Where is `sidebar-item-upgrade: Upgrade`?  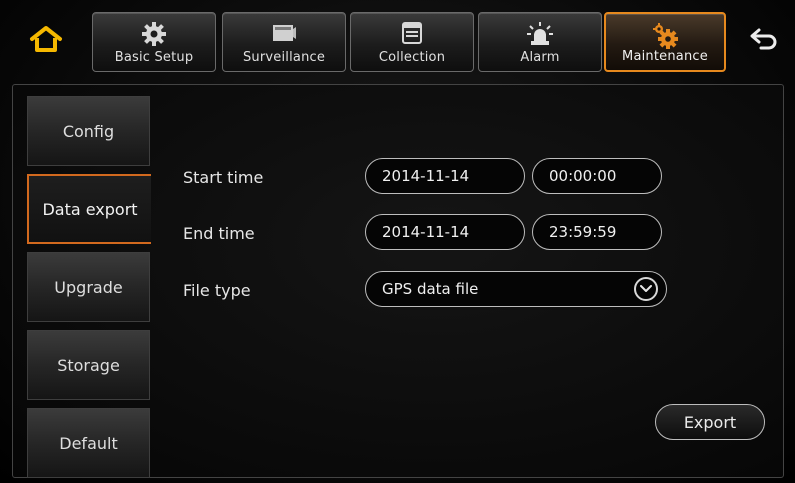
sidebar-item-upgrade: Upgrade is located at coordinates (88, 287).